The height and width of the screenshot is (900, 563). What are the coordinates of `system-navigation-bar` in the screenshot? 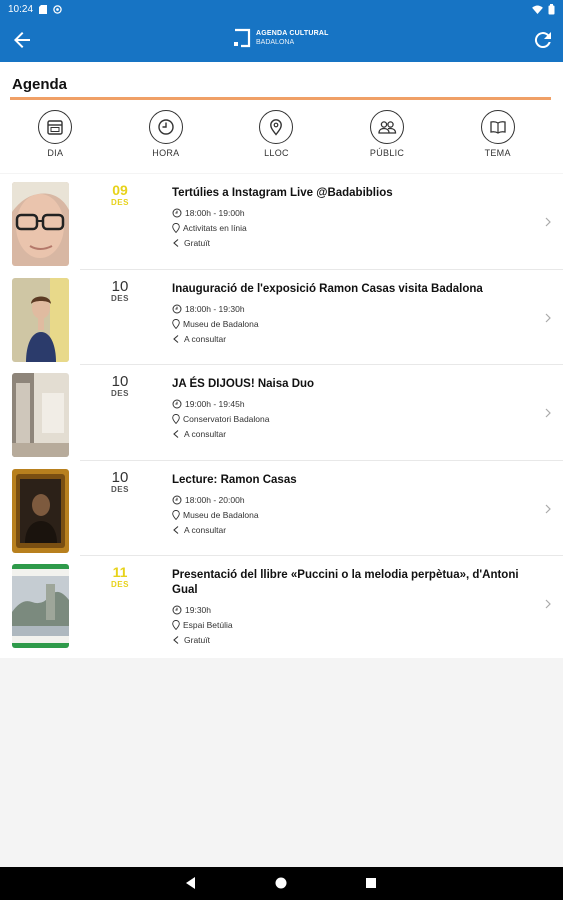 It's located at (281, 883).